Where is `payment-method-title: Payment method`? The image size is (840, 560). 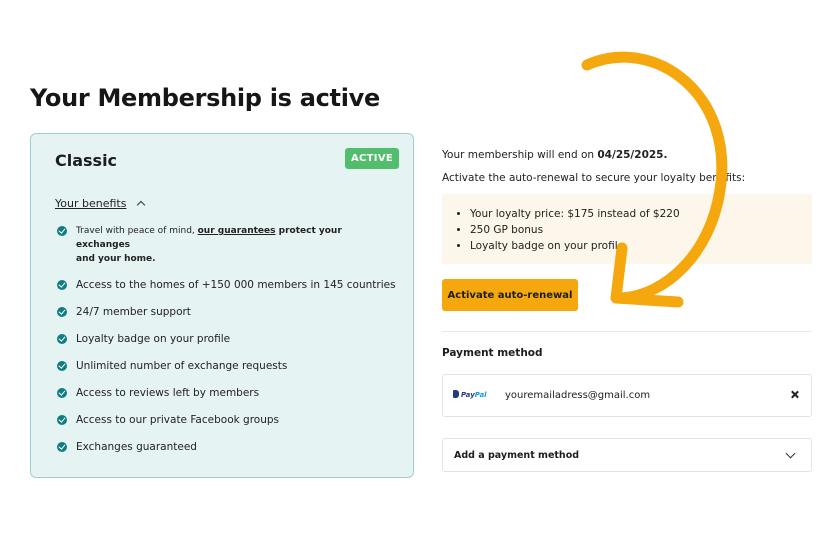 payment-method-title: Payment method is located at coordinates (492, 353).